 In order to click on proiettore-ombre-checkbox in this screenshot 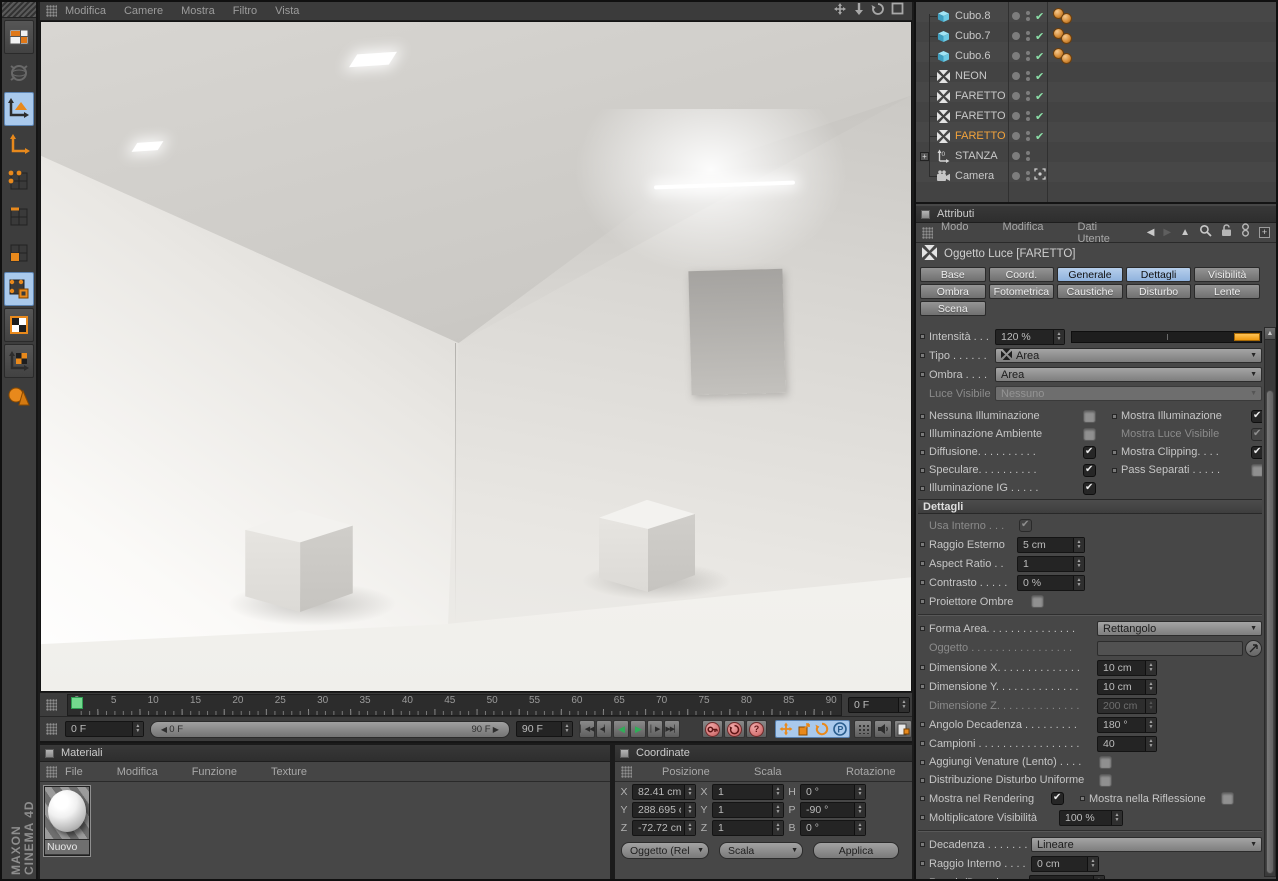, I will do `click(1037, 601)`.